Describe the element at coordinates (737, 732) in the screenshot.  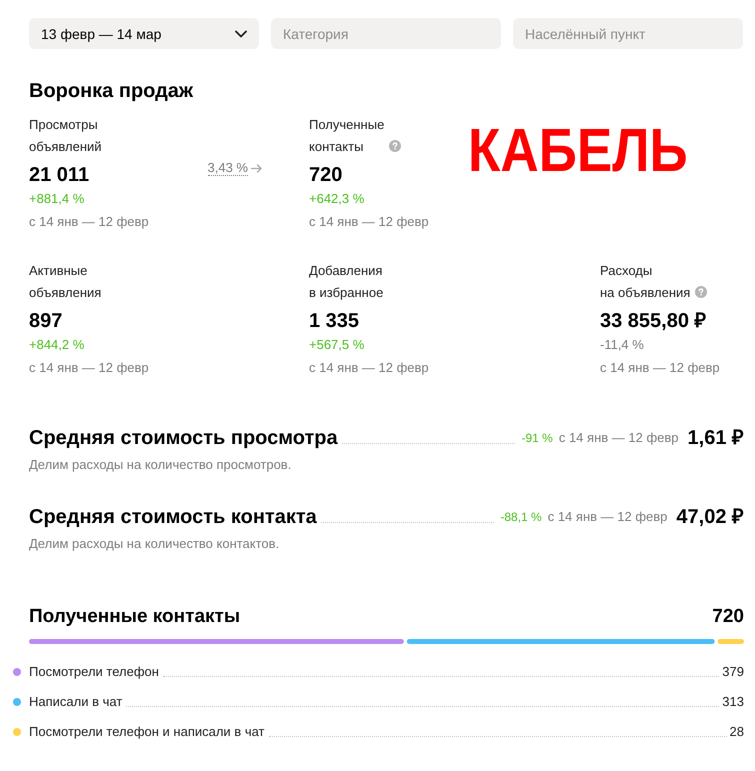
I see `legend-value: 28` at that location.